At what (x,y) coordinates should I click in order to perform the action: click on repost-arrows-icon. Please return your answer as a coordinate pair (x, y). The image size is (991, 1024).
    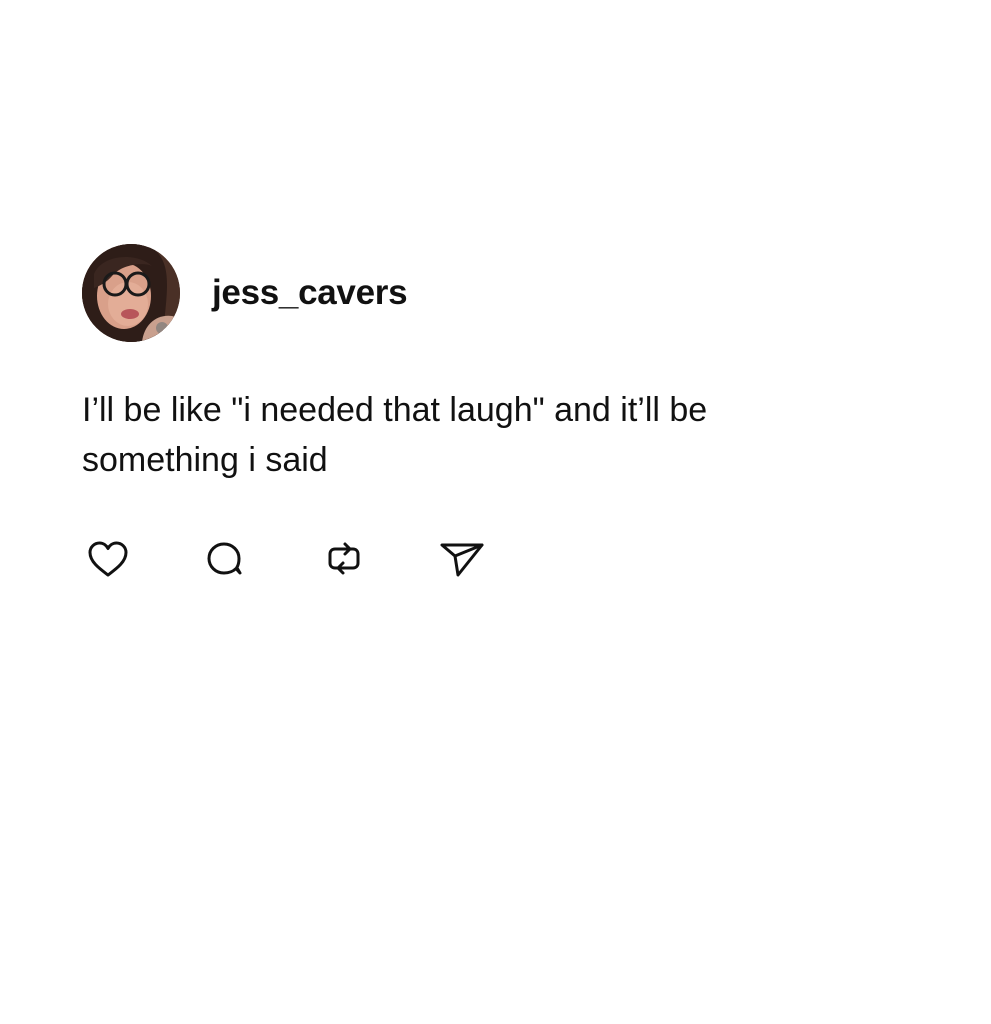
    Looking at the image, I should click on (344, 558).